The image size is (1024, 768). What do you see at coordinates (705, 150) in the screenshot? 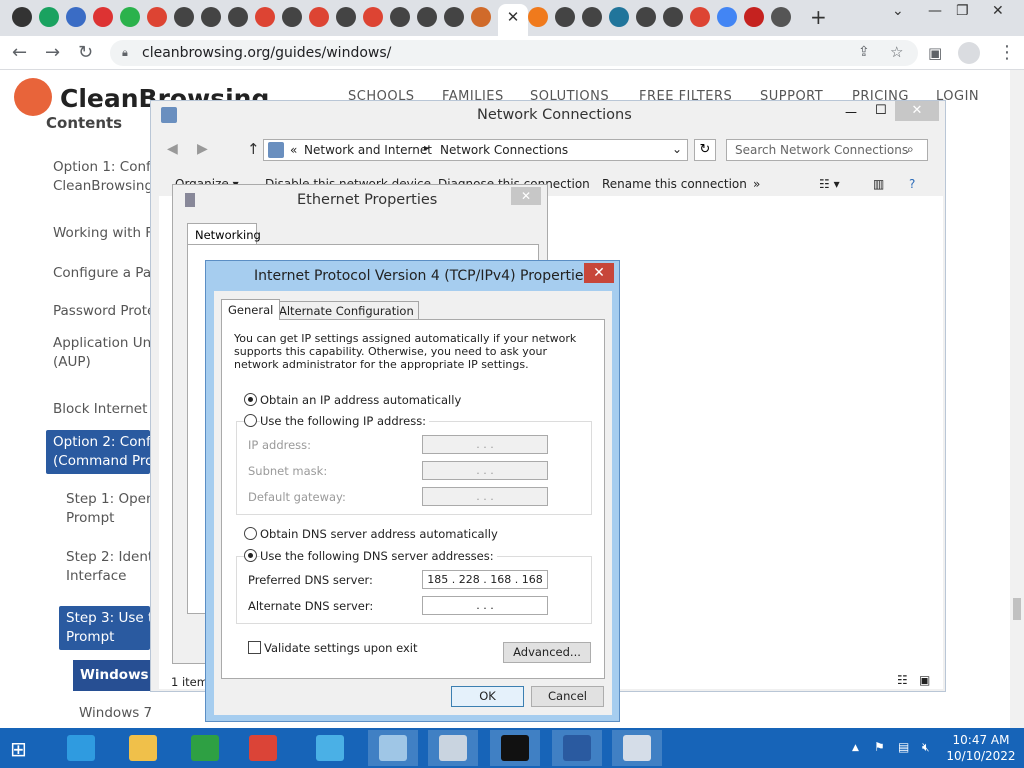
I see `net-refresh-icon: ↻` at bounding box center [705, 150].